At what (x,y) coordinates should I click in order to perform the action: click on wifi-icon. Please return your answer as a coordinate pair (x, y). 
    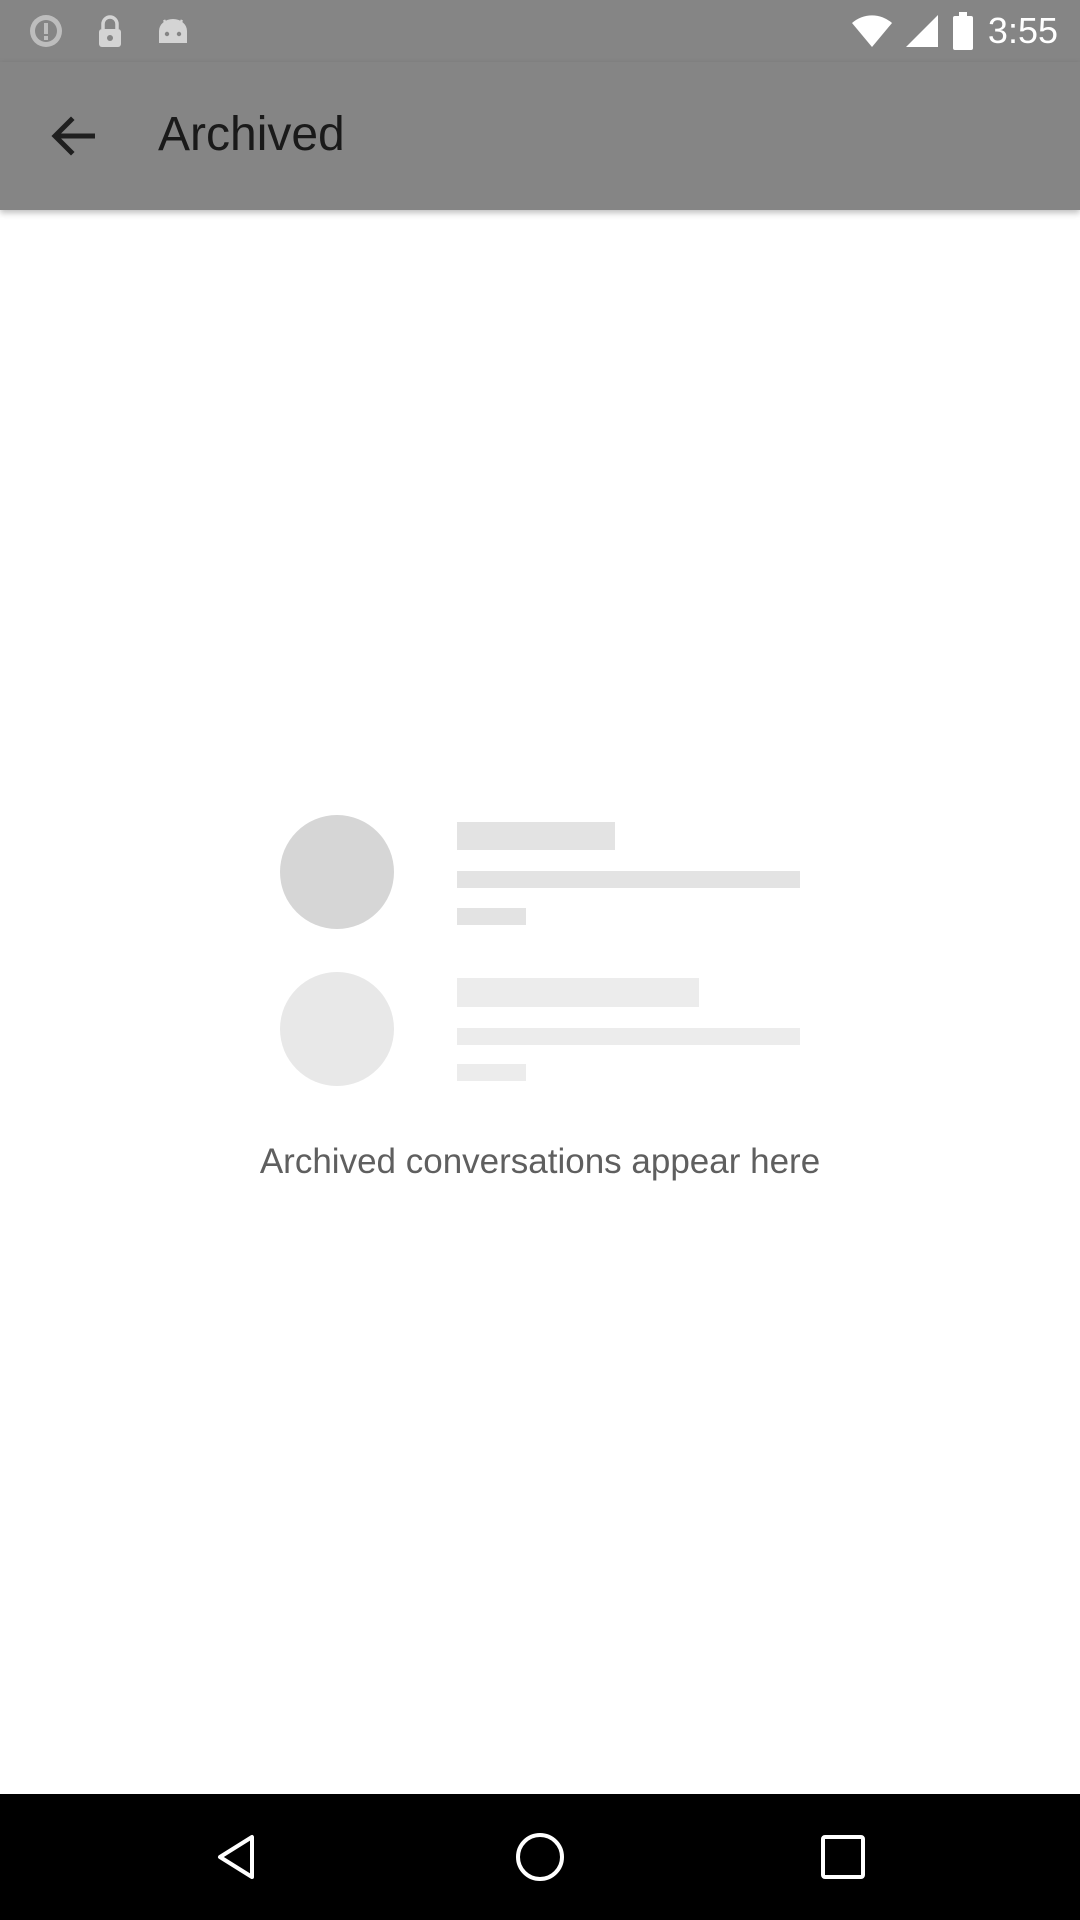
    Looking at the image, I should click on (872, 31).